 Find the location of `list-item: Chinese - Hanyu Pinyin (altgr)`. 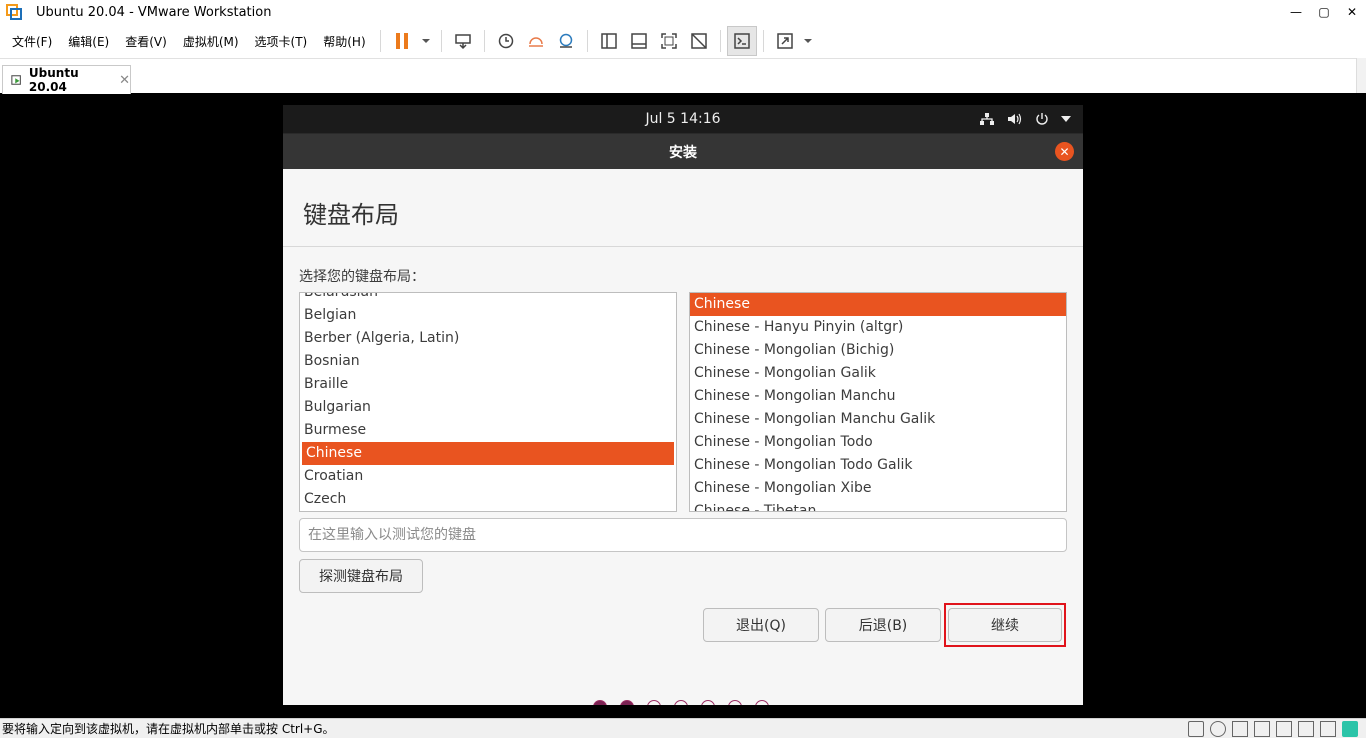

list-item: Chinese - Hanyu Pinyin (altgr) is located at coordinates (878, 327).